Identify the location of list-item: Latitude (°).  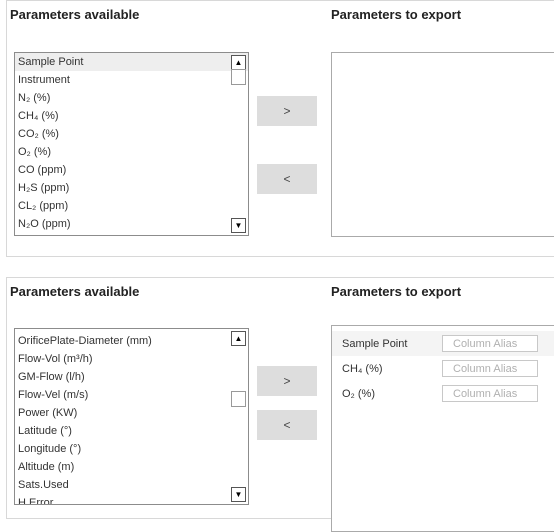
(131, 431).